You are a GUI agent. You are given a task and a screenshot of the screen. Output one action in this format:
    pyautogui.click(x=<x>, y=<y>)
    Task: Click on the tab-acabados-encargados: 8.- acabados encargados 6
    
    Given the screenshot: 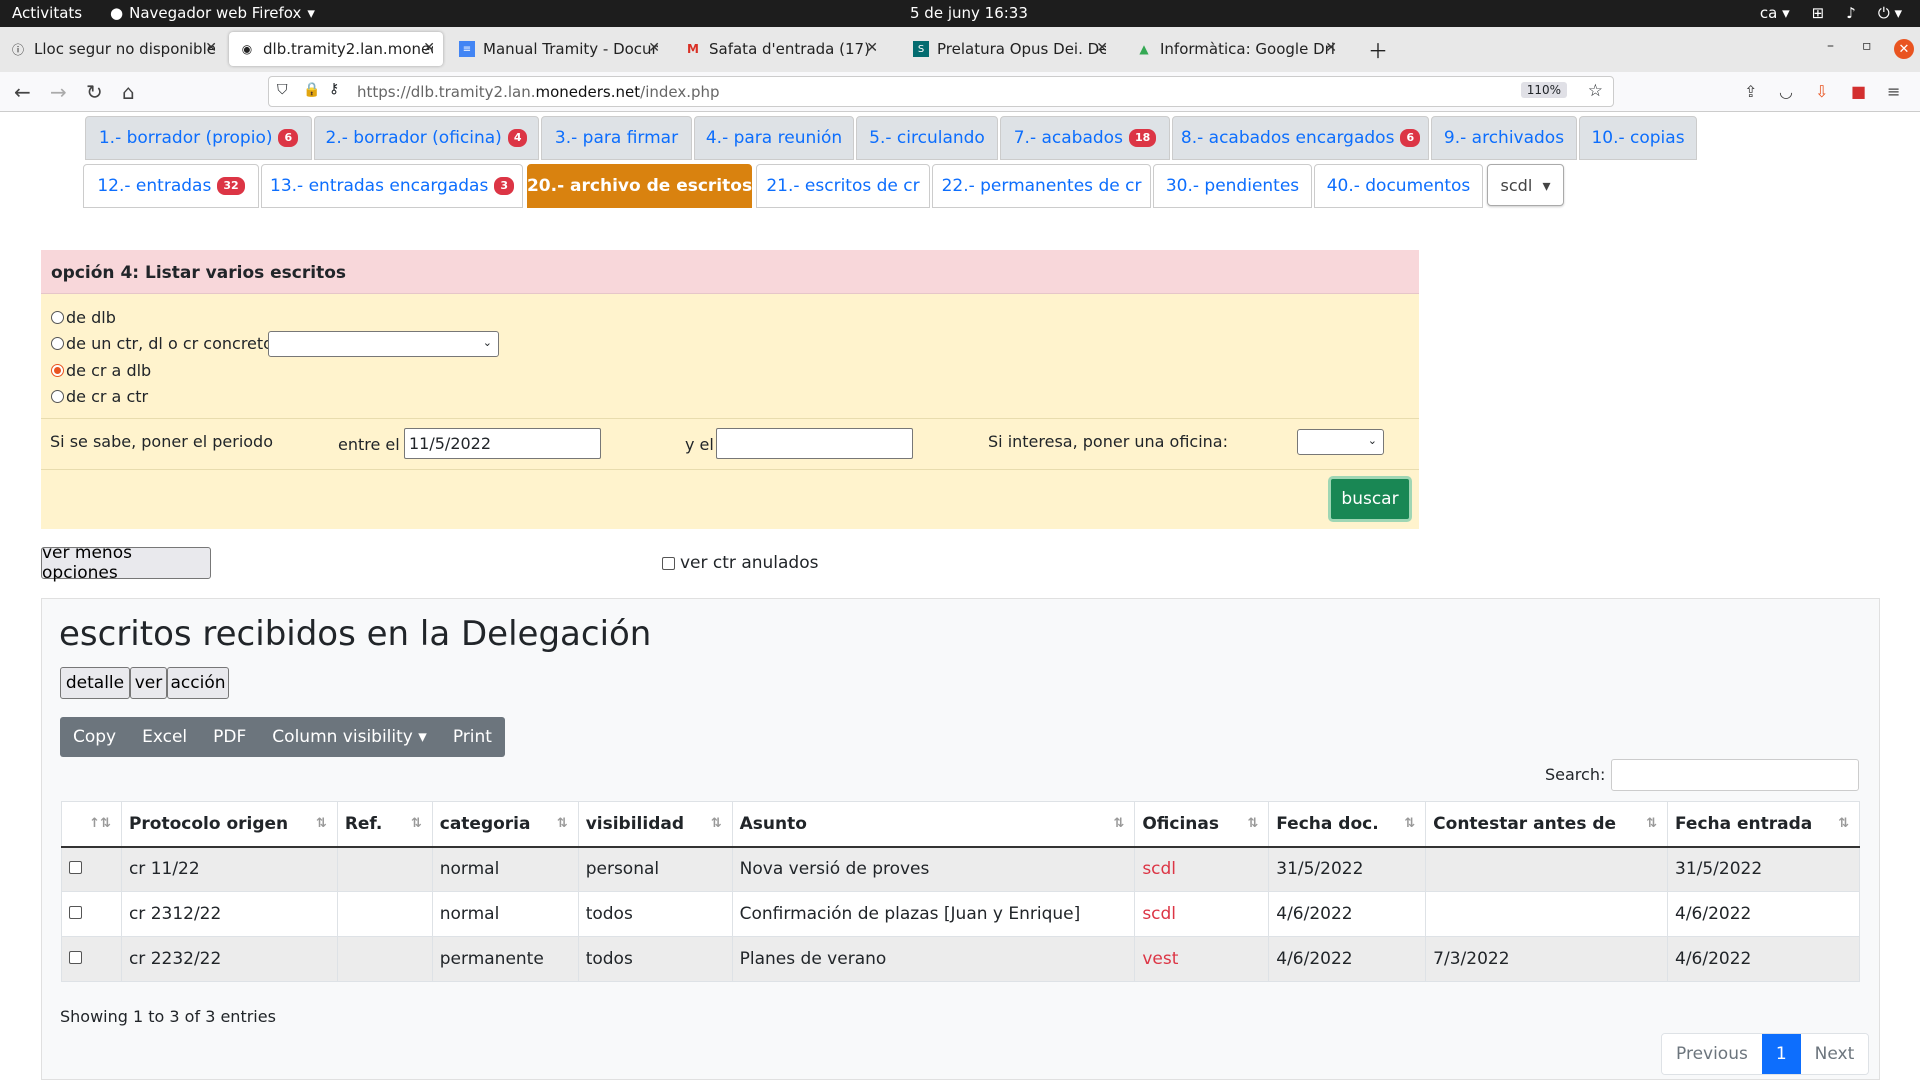 What is the action you would take?
    pyautogui.click(x=1300, y=138)
    